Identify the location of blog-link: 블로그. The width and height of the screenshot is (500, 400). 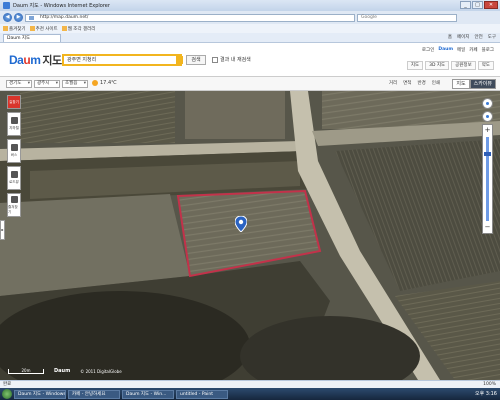
(488, 50).